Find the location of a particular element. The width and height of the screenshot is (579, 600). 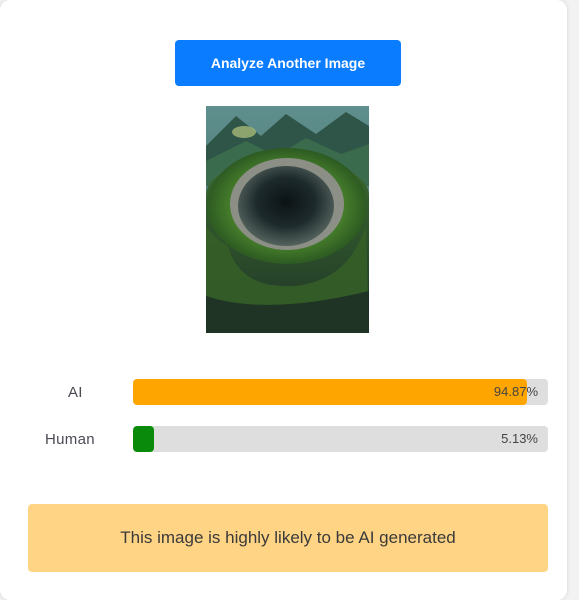

analyze-another-image-button: Analyze Another Image is located at coordinates (288, 63).